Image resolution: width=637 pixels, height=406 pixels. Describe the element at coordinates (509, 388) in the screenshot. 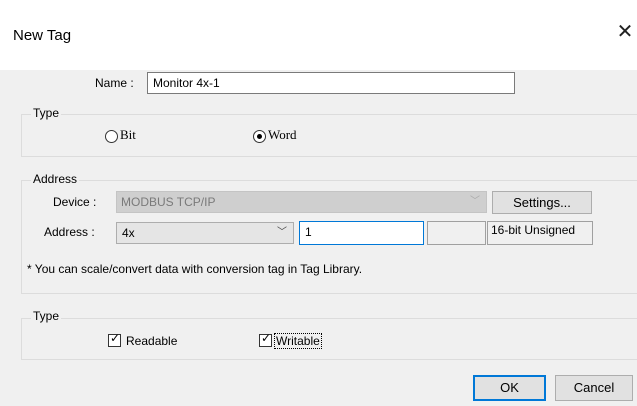

I see `ok-button: OK` at that location.